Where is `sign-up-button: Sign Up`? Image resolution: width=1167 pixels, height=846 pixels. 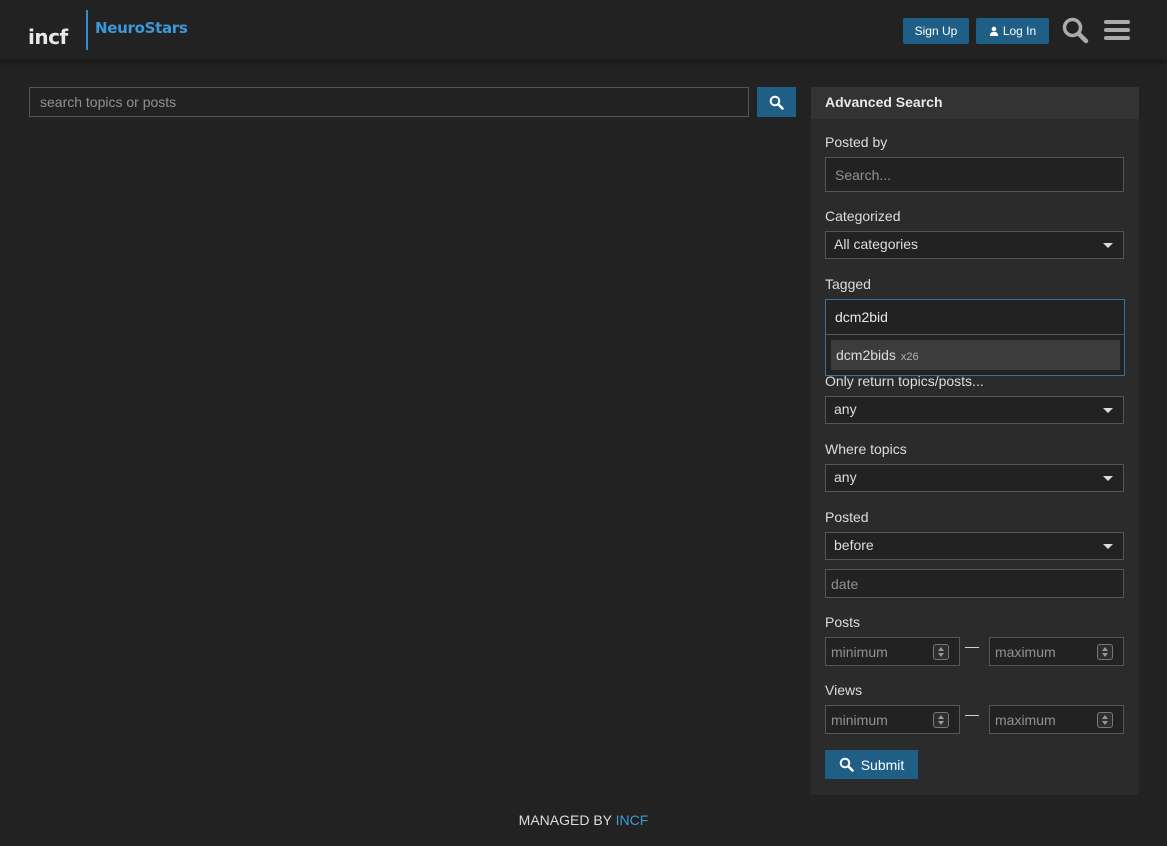
sign-up-button: Sign Up is located at coordinates (936, 31).